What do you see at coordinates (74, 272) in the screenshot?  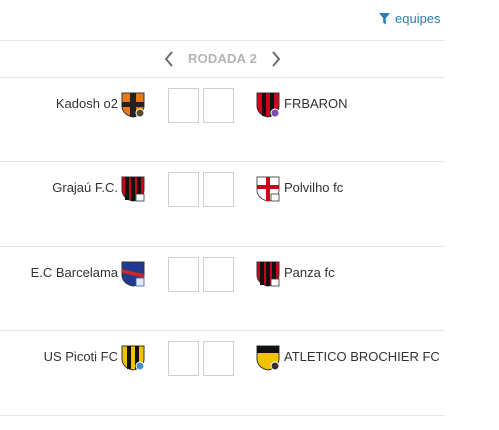 I see `home-team-name: E.C Barcelama` at bounding box center [74, 272].